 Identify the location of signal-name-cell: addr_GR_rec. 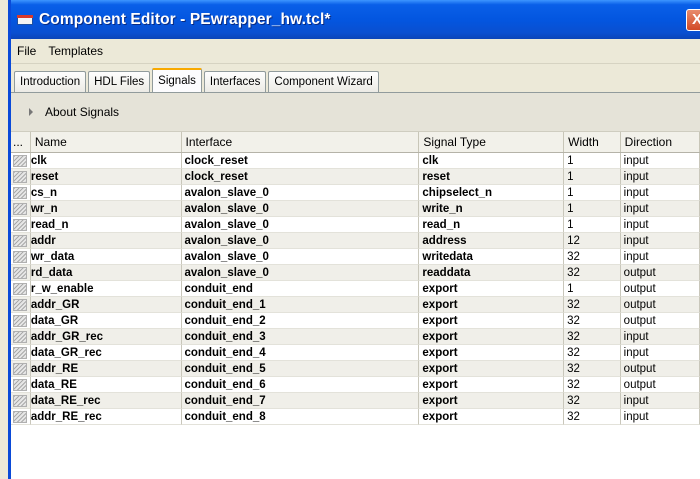
(106, 337).